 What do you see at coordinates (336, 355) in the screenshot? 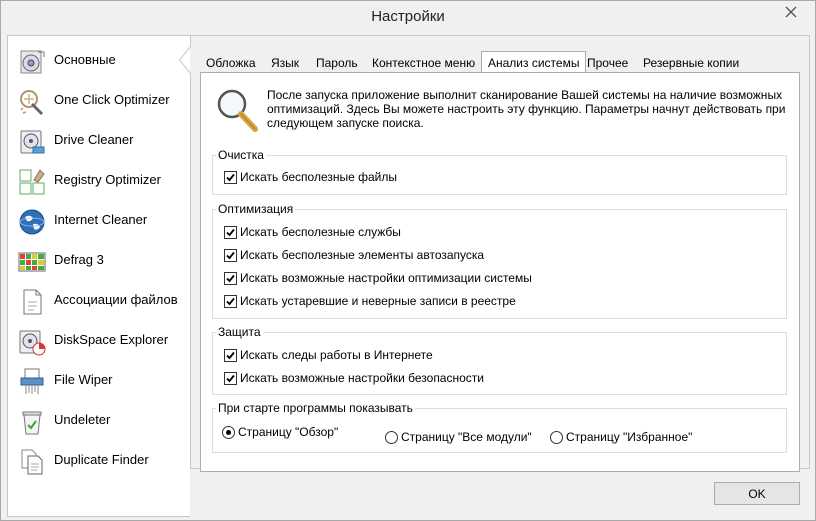
I see `option-label: Искать следы работы в Интернете` at bounding box center [336, 355].